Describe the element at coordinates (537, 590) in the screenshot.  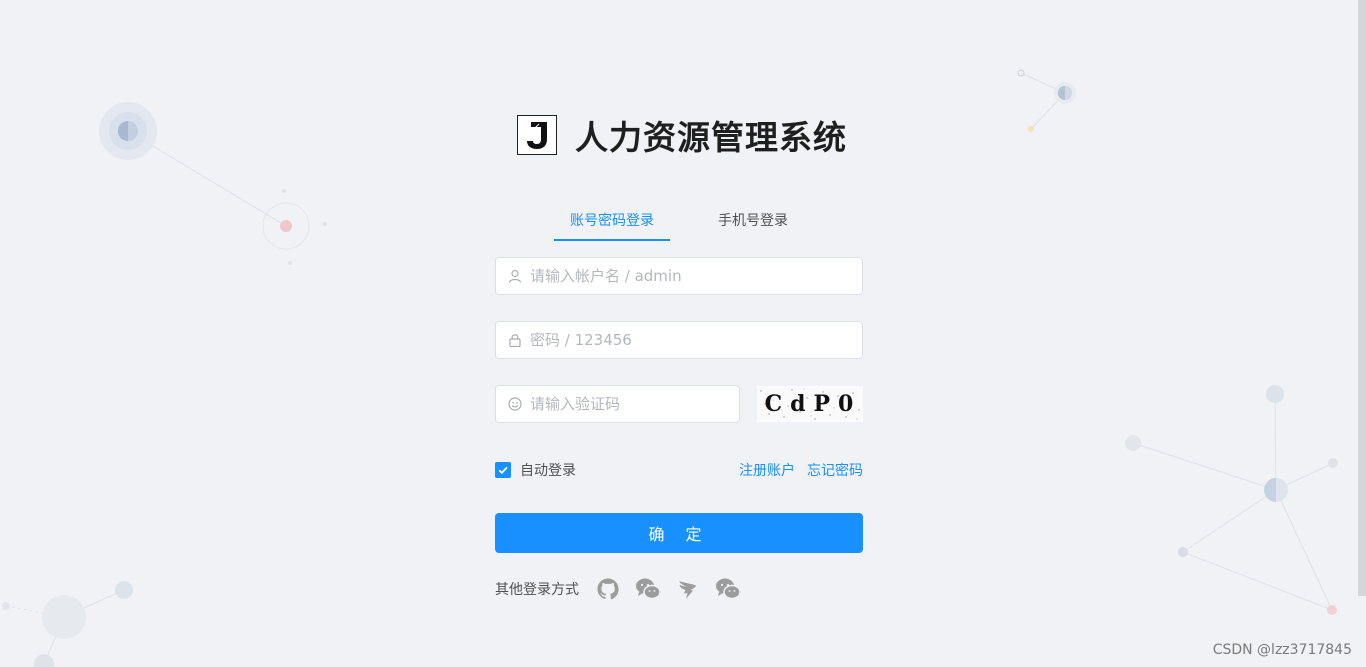
I see `other-login-label: 其他登录方式` at that location.